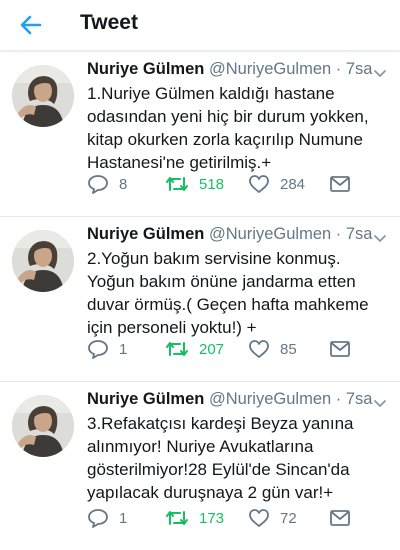 The height and width of the screenshot is (550, 400). I want to click on like-button: 85, so click(272, 349).